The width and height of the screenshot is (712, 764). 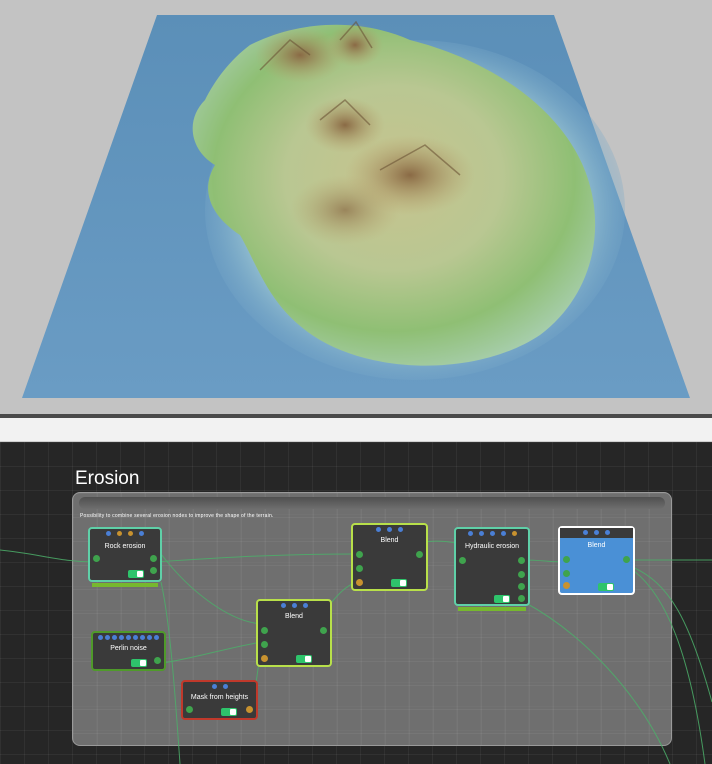 I want to click on panel-header-strip, so click(x=356, y=430).